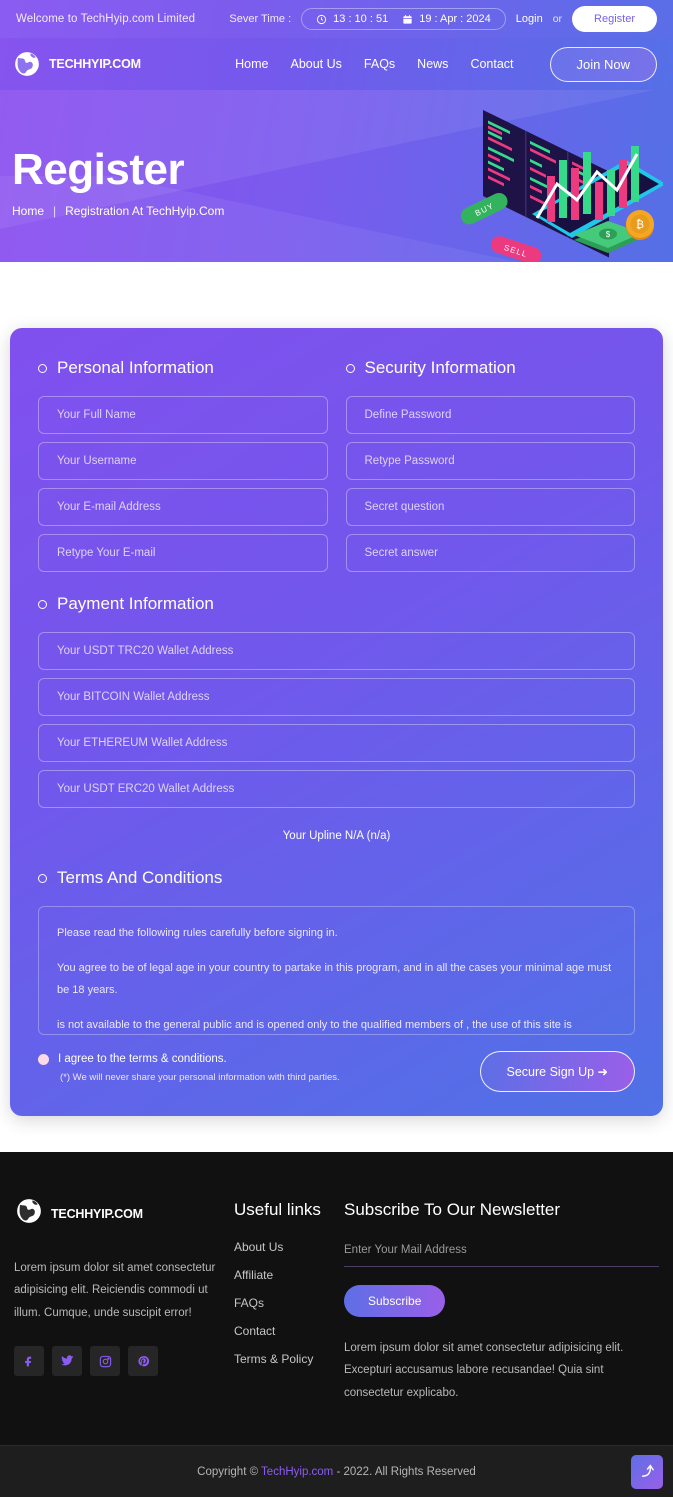 The width and height of the screenshot is (673, 1497). What do you see at coordinates (106, 19) in the screenshot?
I see `welcome-text: Welcome to TechHyip.com Limited` at bounding box center [106, 19].